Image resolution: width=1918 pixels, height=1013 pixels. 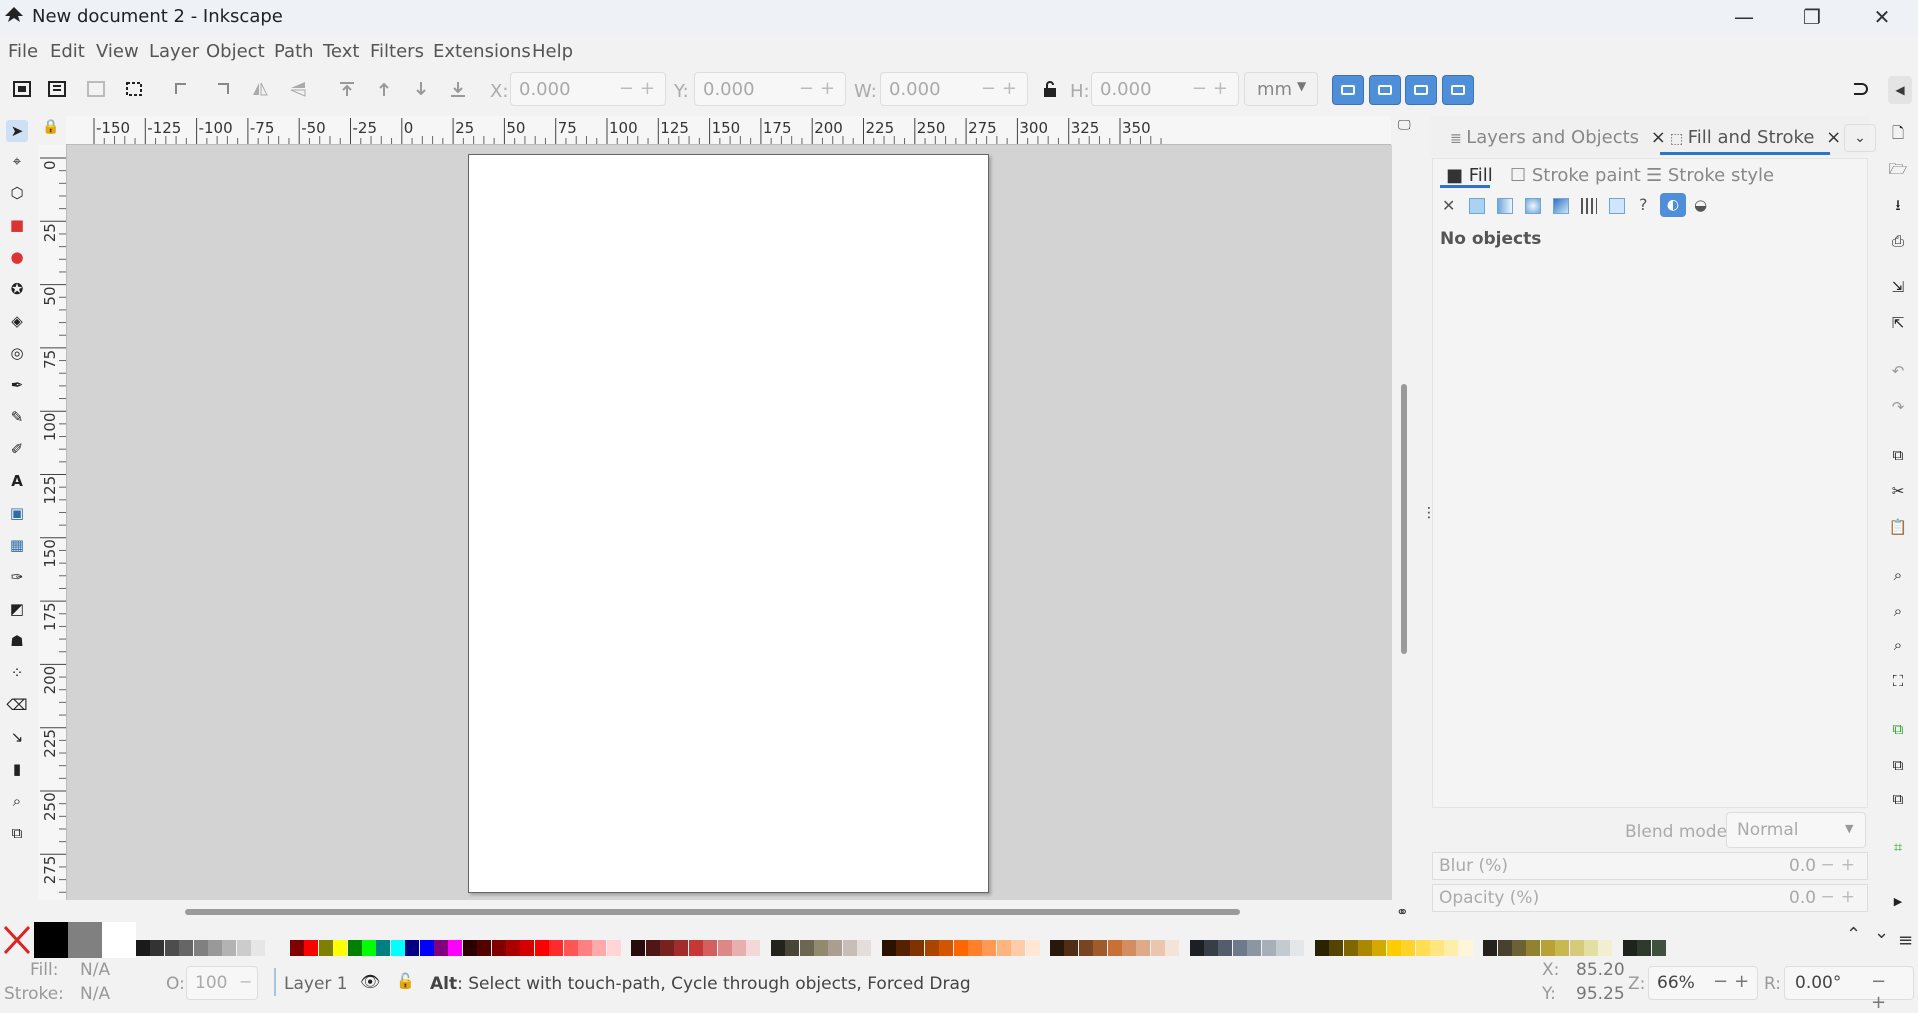 I want to click on move-patterns-button, so click(x=1458, y=90).